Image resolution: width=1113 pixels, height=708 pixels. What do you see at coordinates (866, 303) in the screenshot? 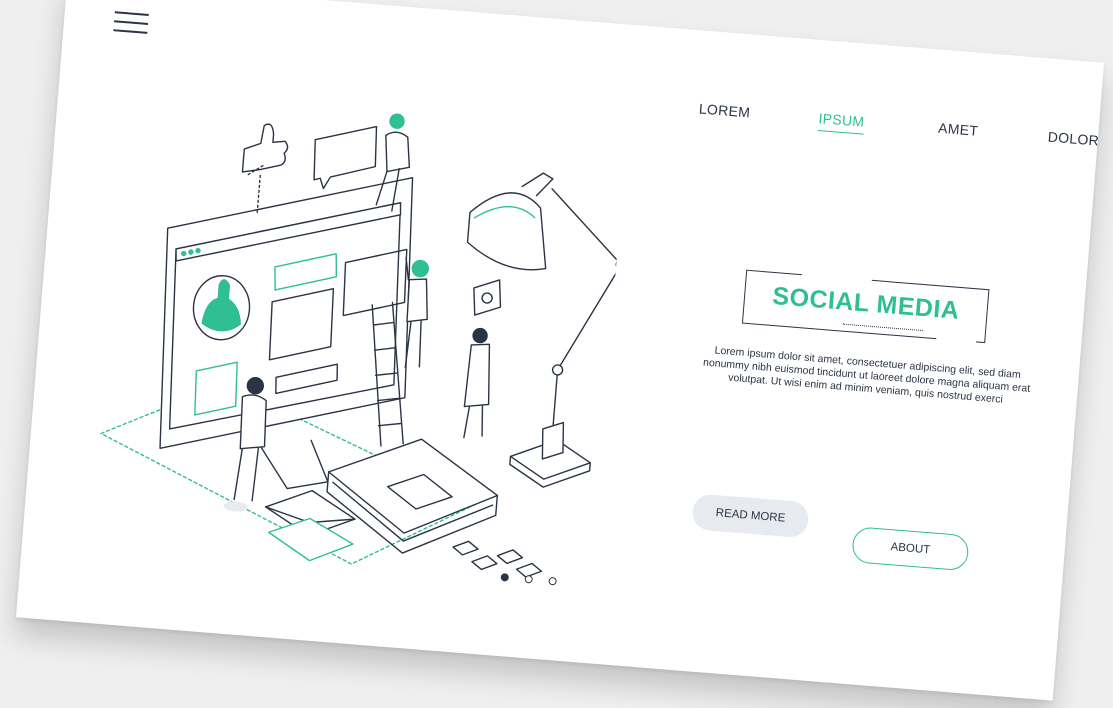
I see `hero-title: SOCIAL MEDIA` at bounding box center [866, 303].